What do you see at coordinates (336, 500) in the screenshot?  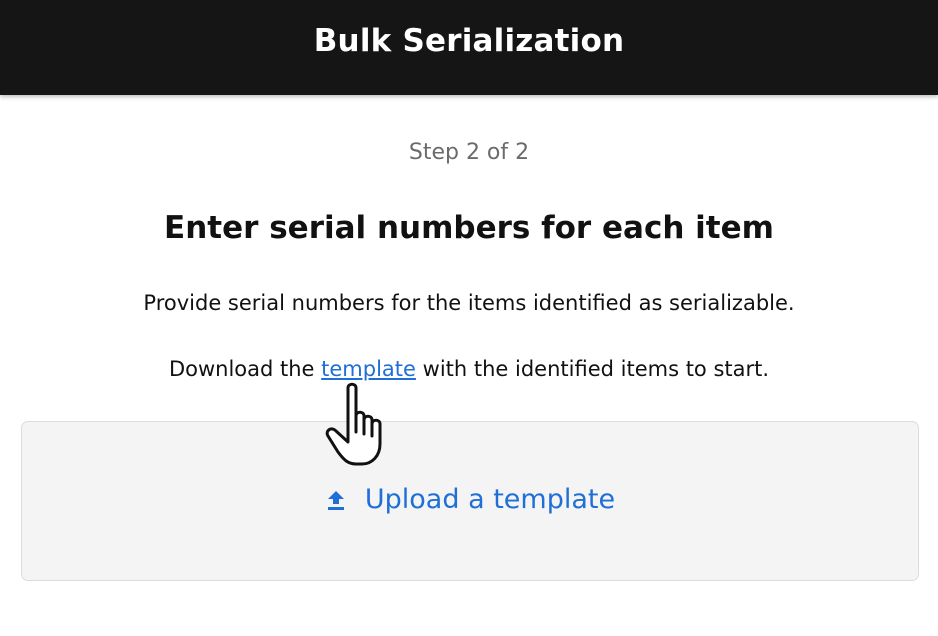 I see `upload-icon` at bounding box center [336, 500].